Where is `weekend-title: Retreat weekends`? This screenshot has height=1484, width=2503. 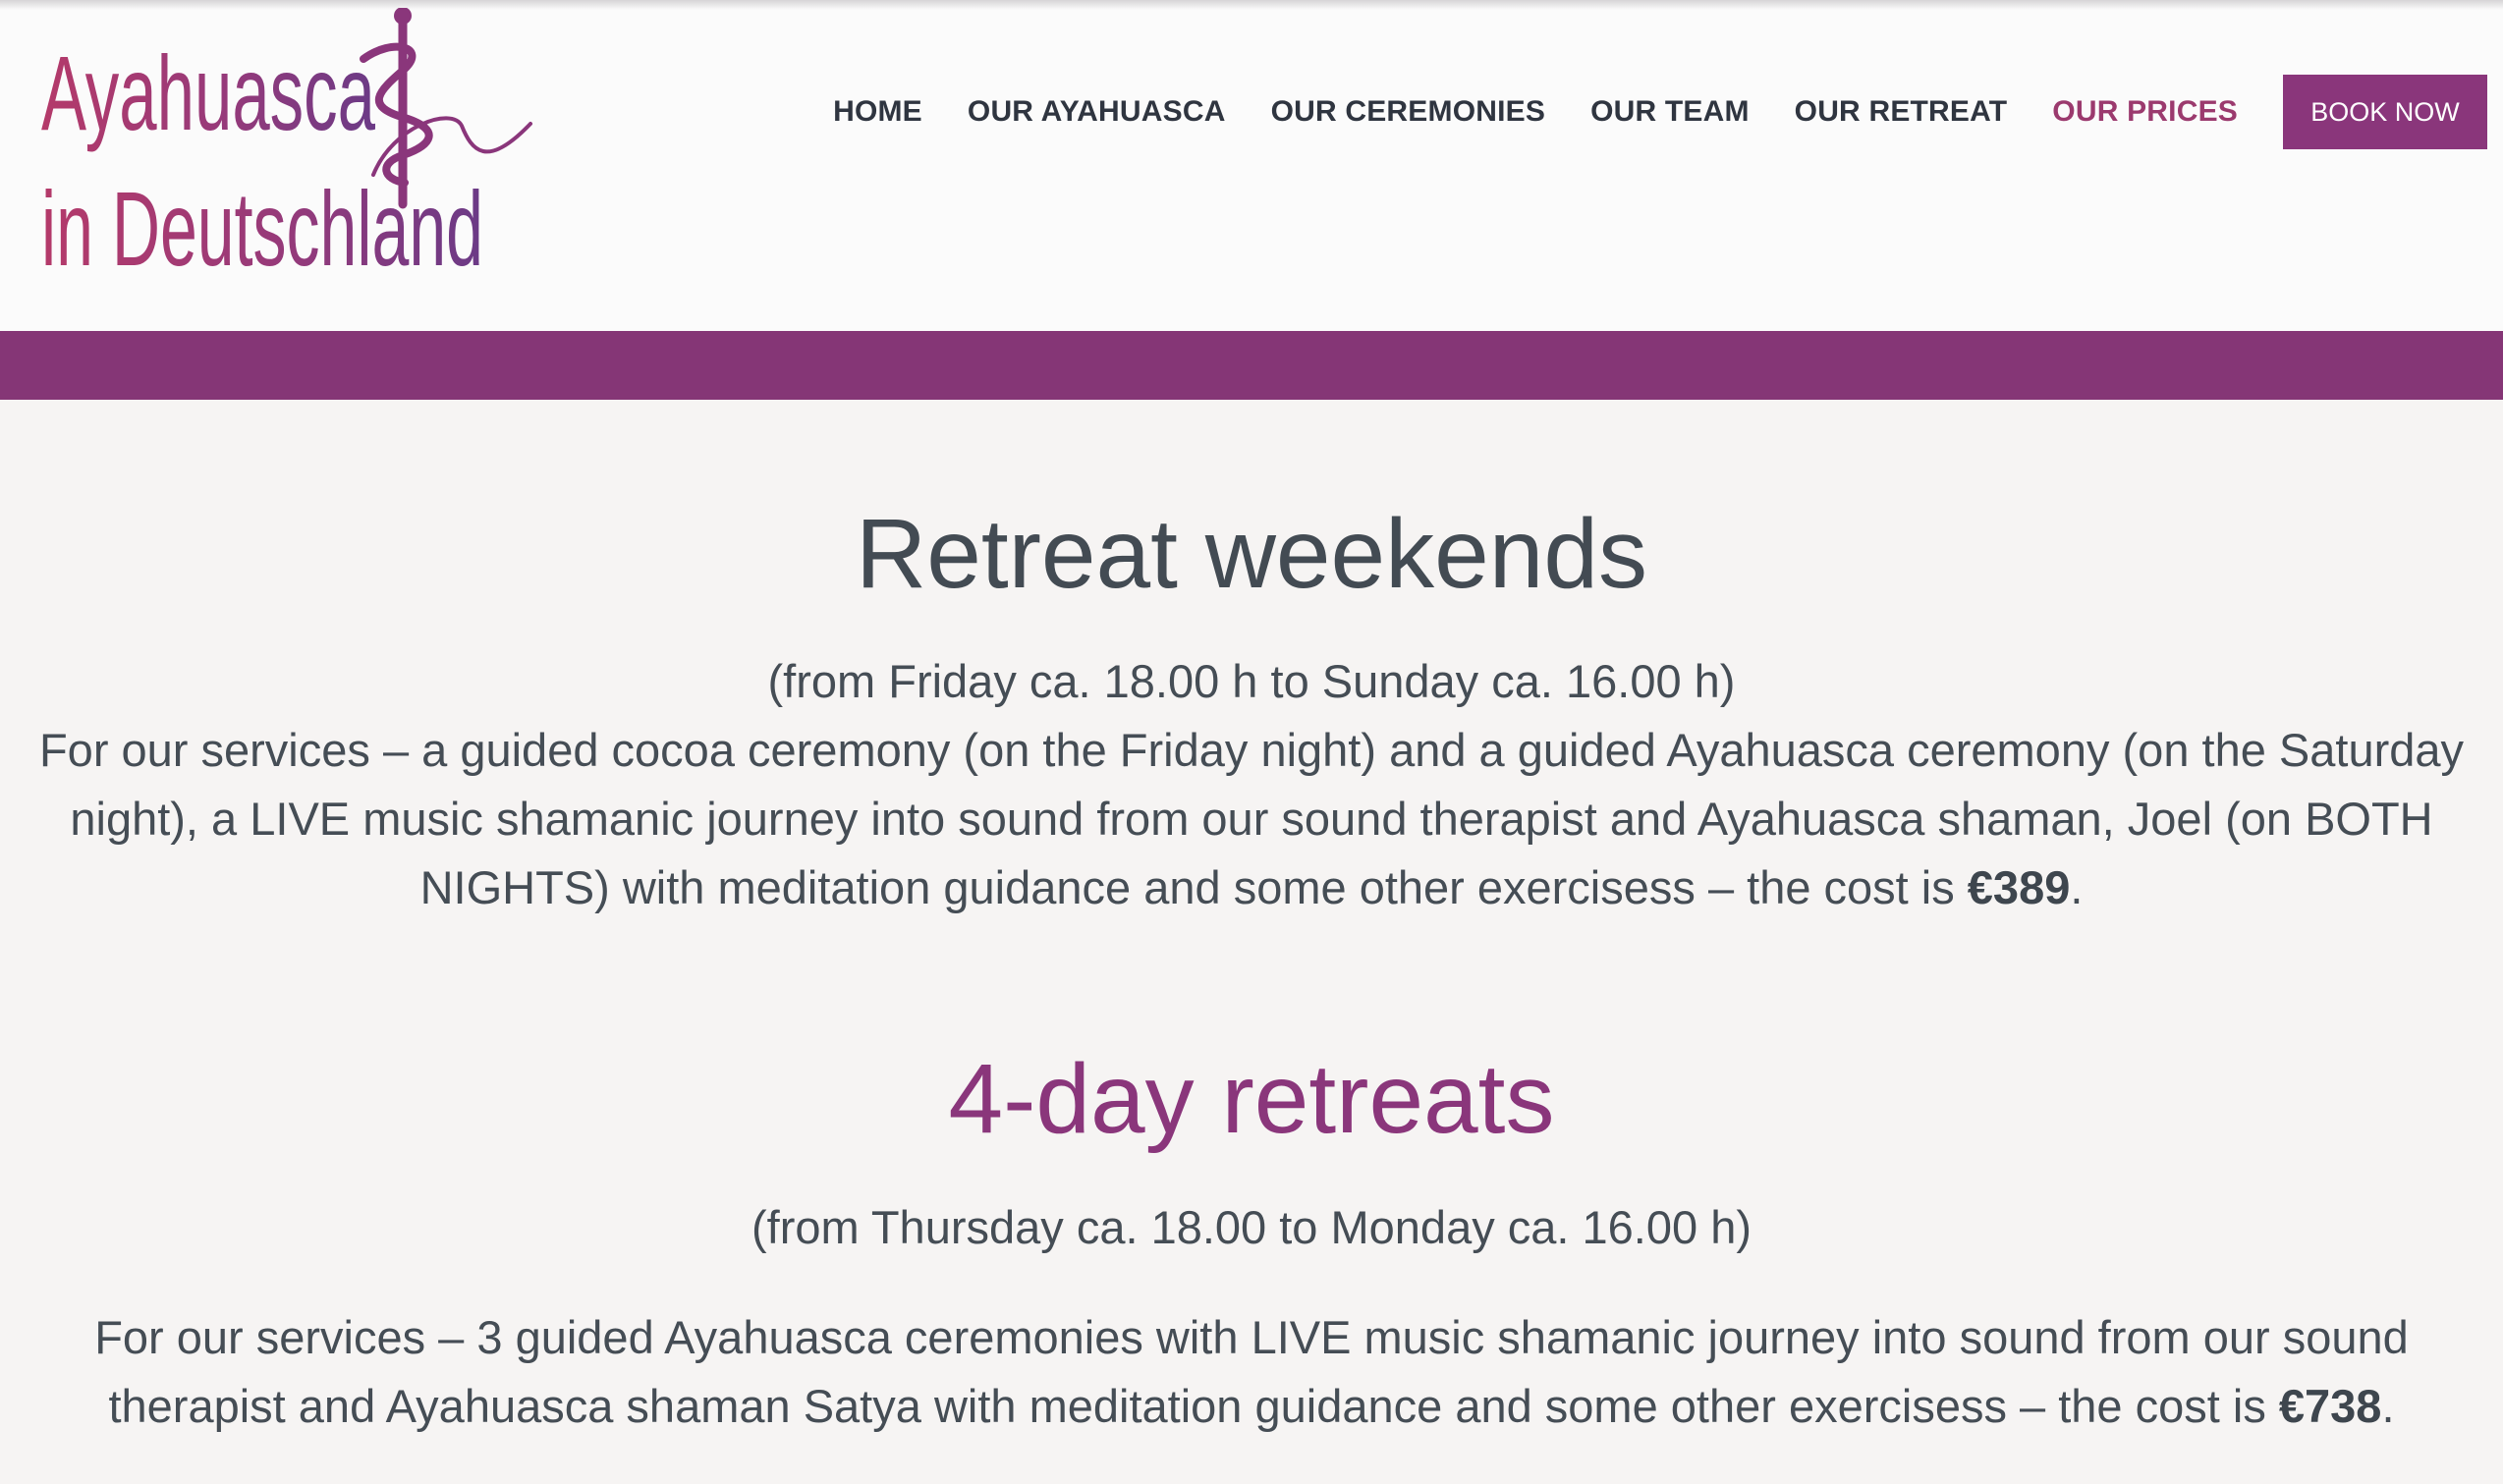
weekend-title: Retreat weekends is located at coordinates (1251, 554).